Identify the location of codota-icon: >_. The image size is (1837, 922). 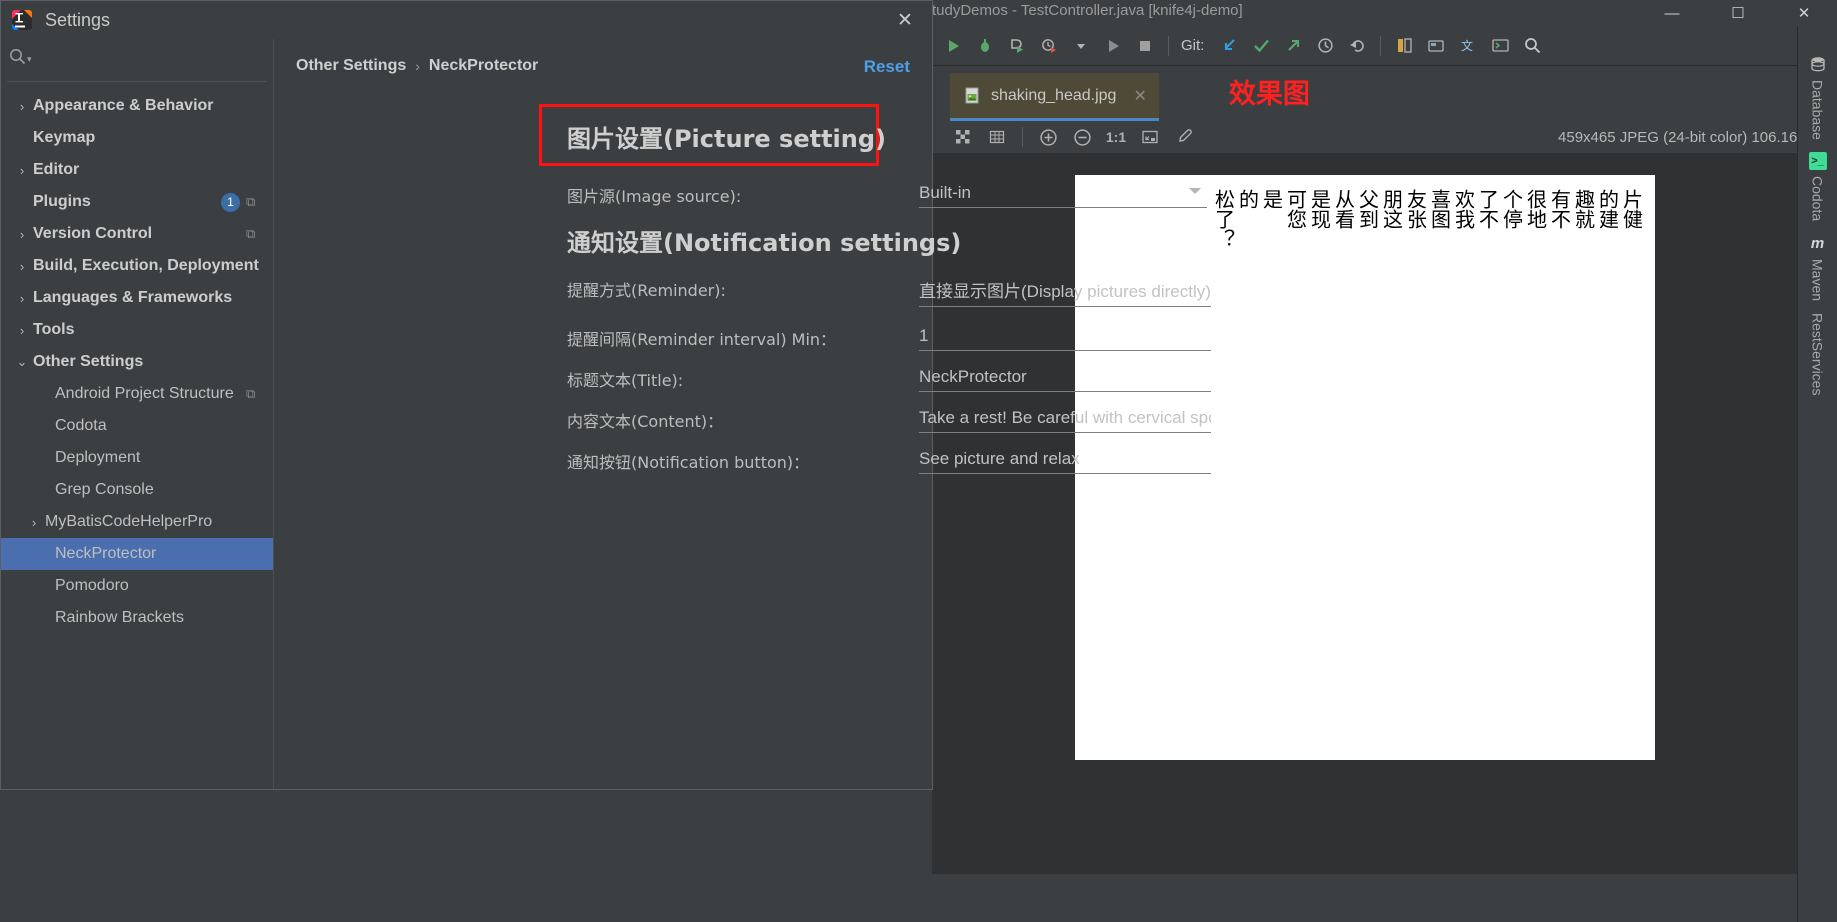
(1817, 160).